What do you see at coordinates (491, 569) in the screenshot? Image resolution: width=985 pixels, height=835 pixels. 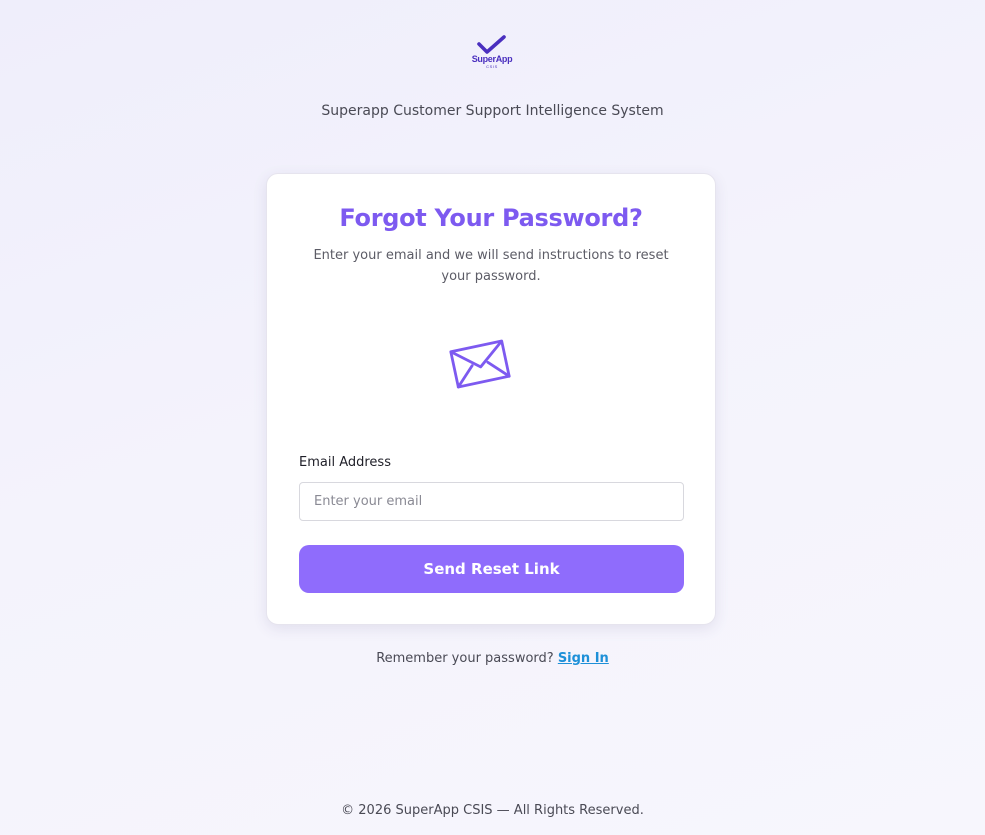 I see `send-reset-link-button: Send Reset Link` at bounding box center [491, 569].